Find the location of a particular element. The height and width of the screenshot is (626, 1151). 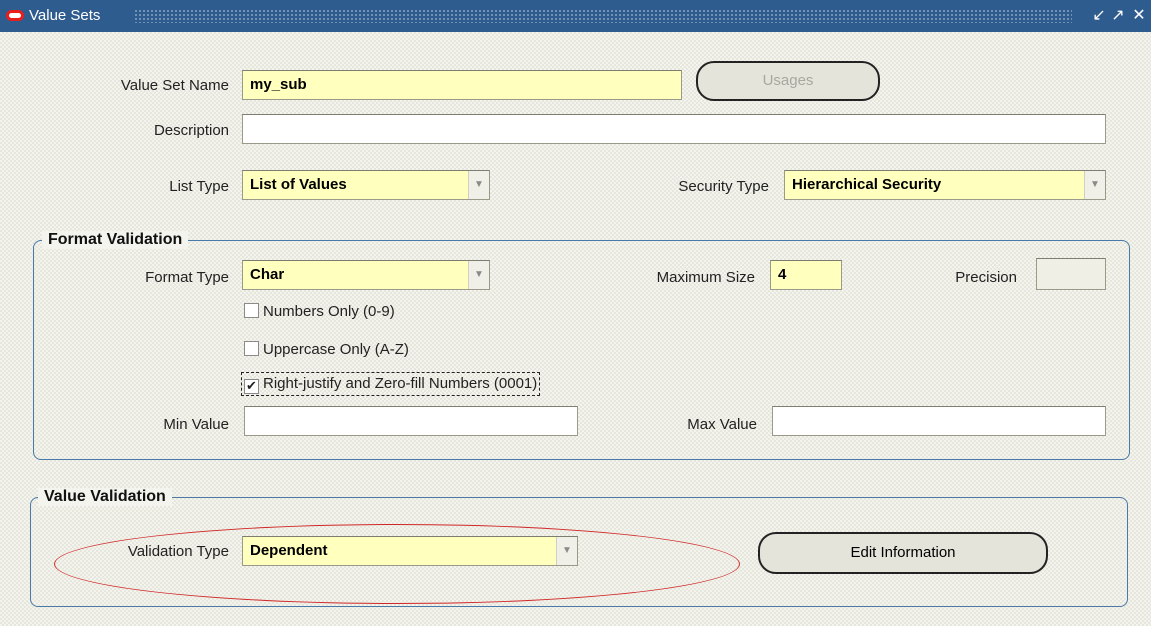

security-type-dropdown-icon: ▼ is located at coordinates (1094, 185).